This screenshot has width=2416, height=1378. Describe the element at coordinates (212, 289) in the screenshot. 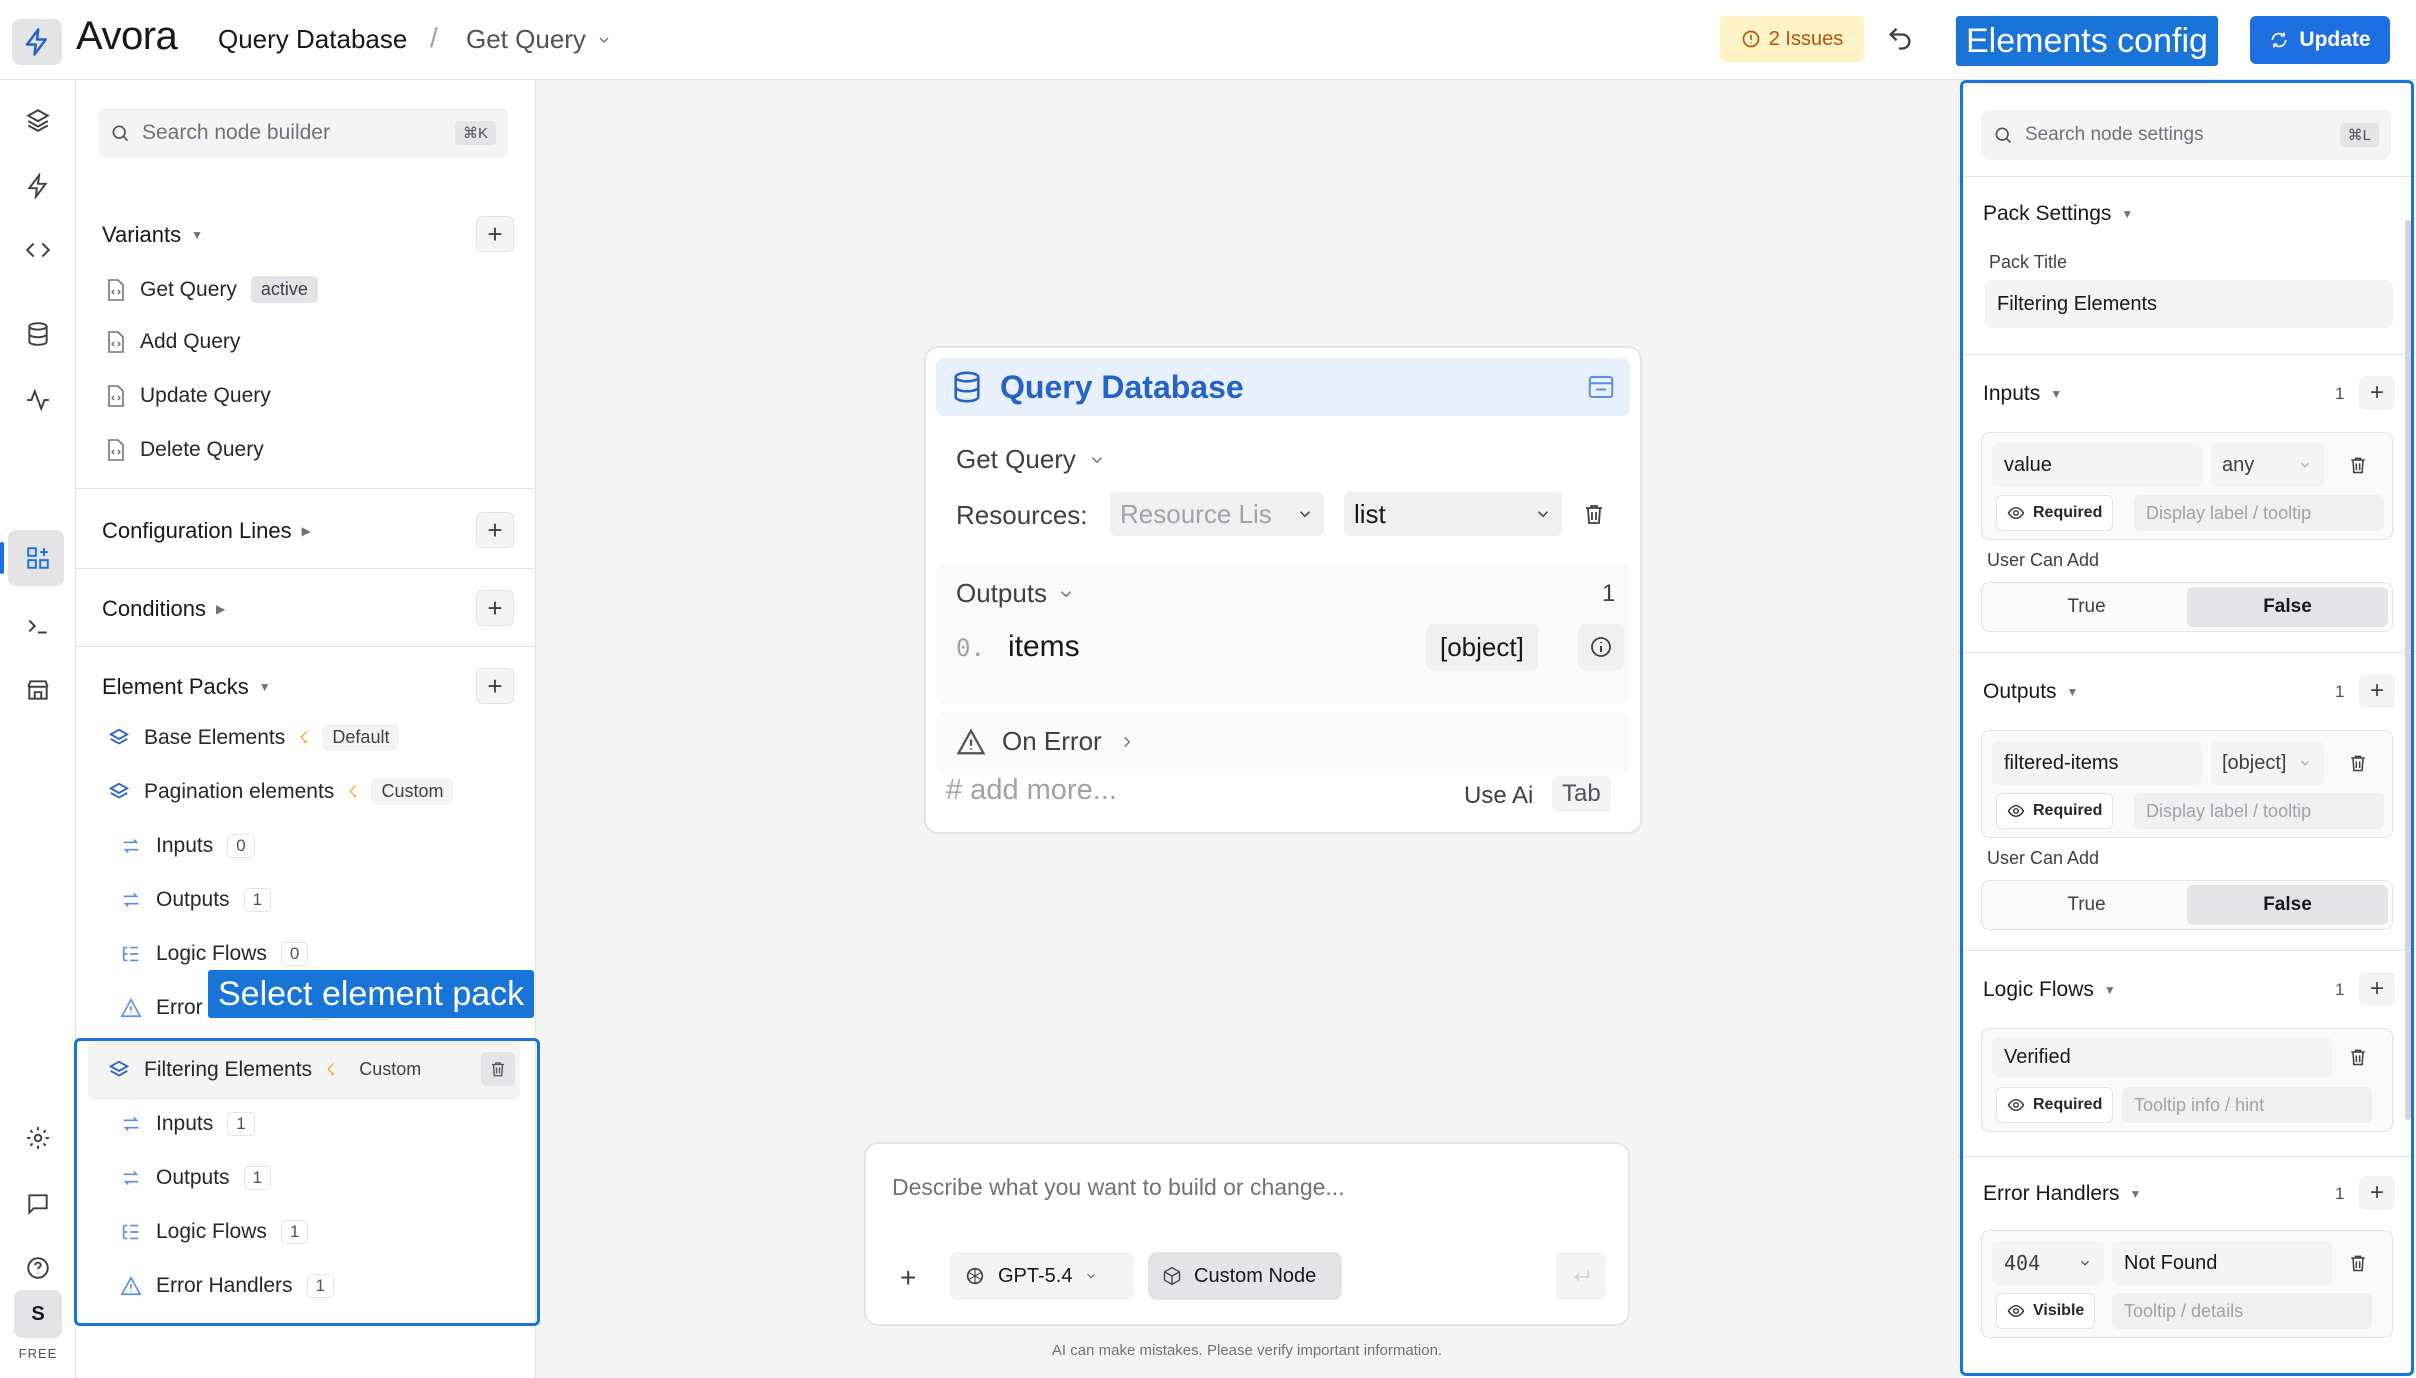

I see `variant-item: Get Query active` at that location.